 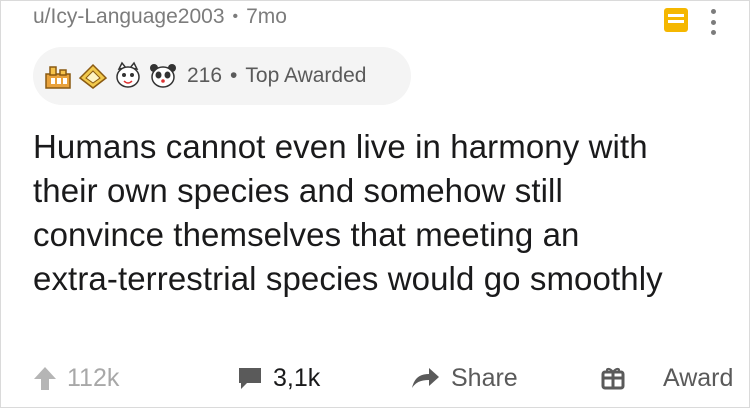 I want to click on upvote-button: 112k, so click(x=76, y=378).